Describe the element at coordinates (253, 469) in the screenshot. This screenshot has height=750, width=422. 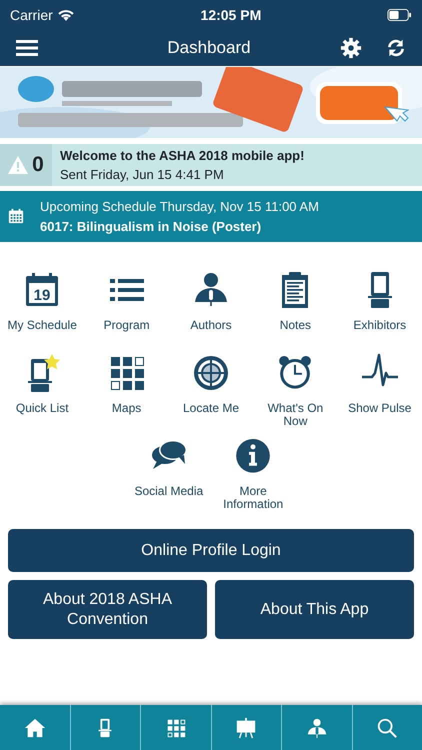
I see `menu-tile: More Information` at that location.